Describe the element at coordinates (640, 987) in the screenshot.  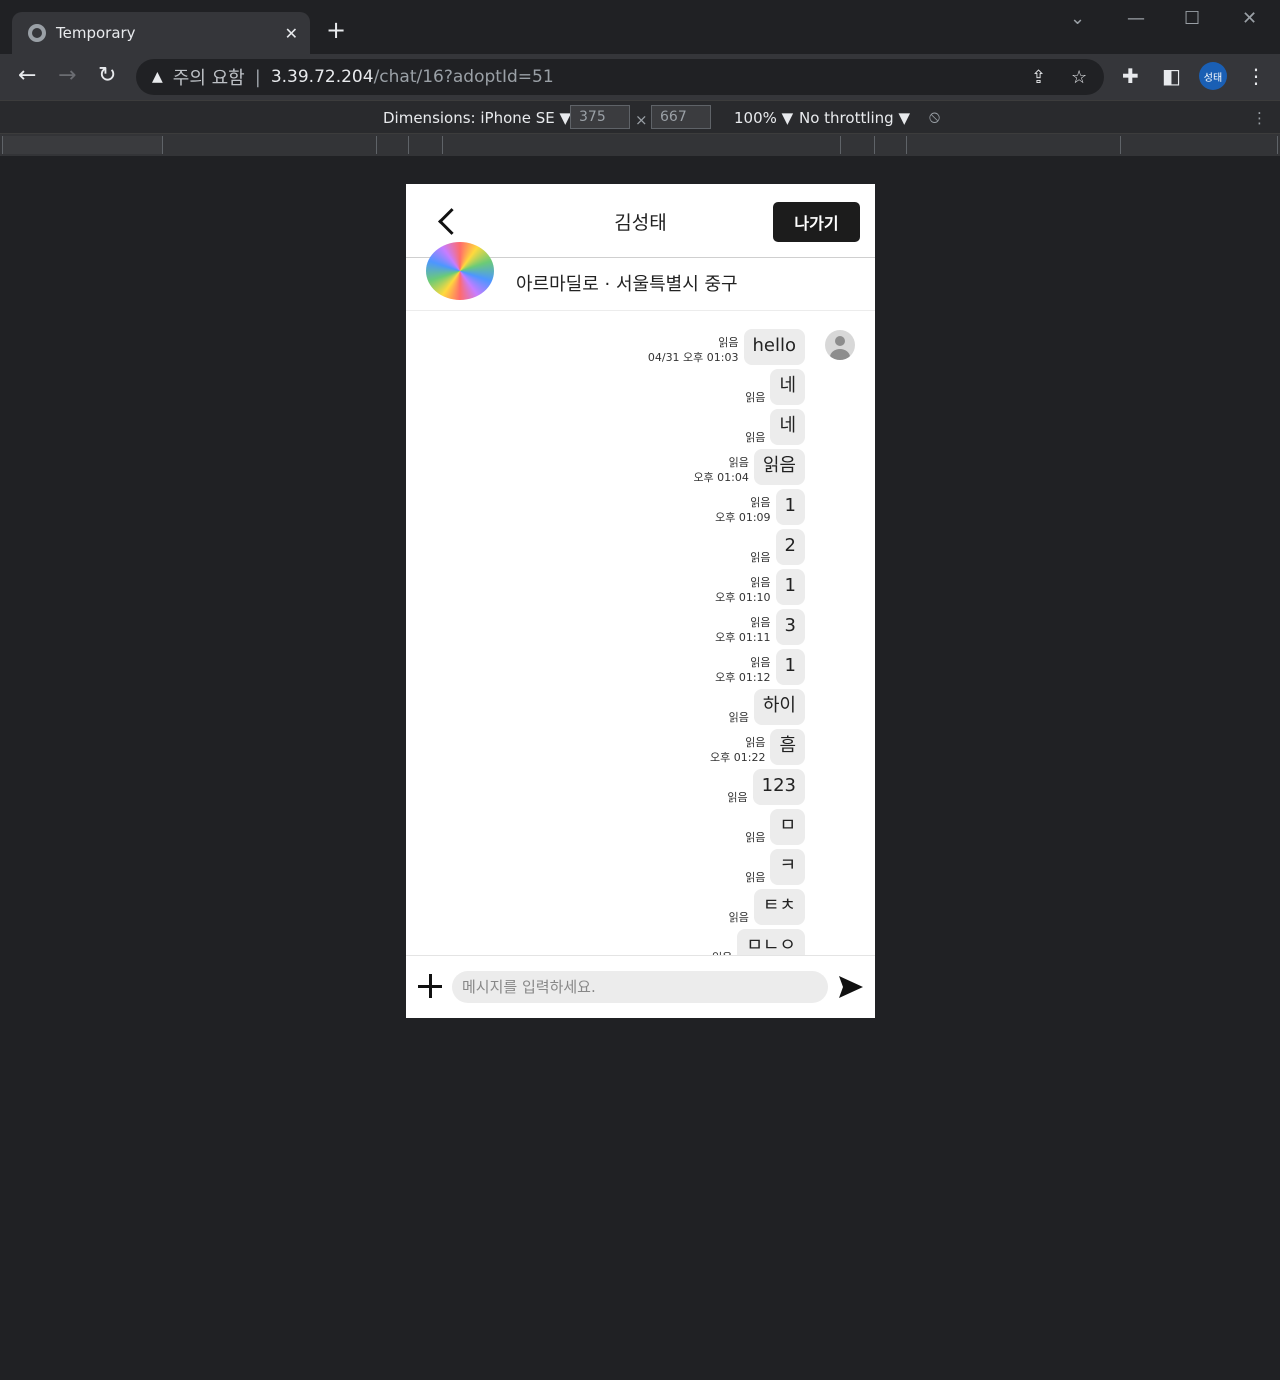
I see `message-input` at that location.